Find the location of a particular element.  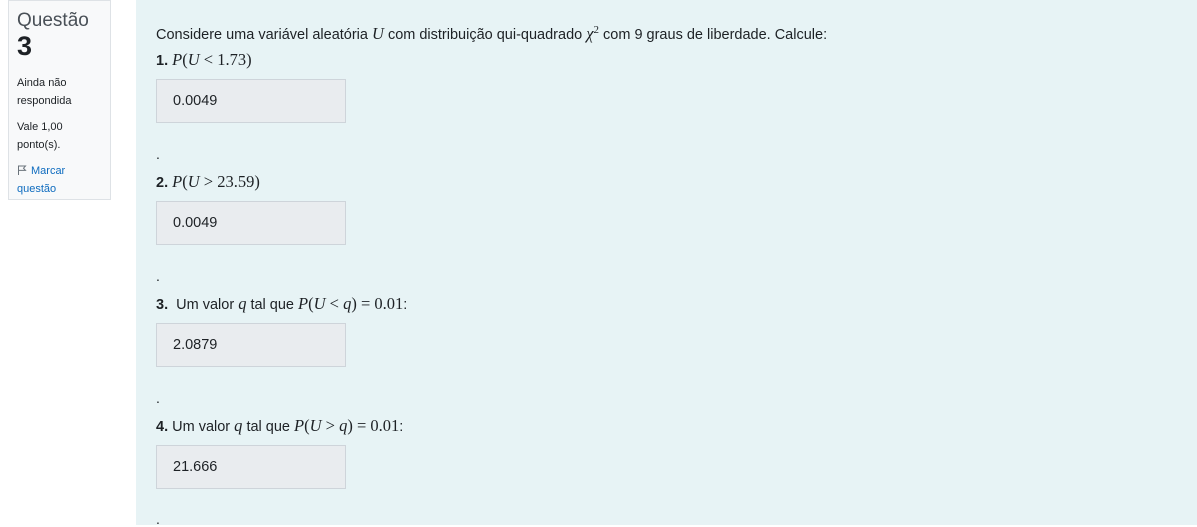

part-3-text-b: tal que is located at coordinates (272, 305).